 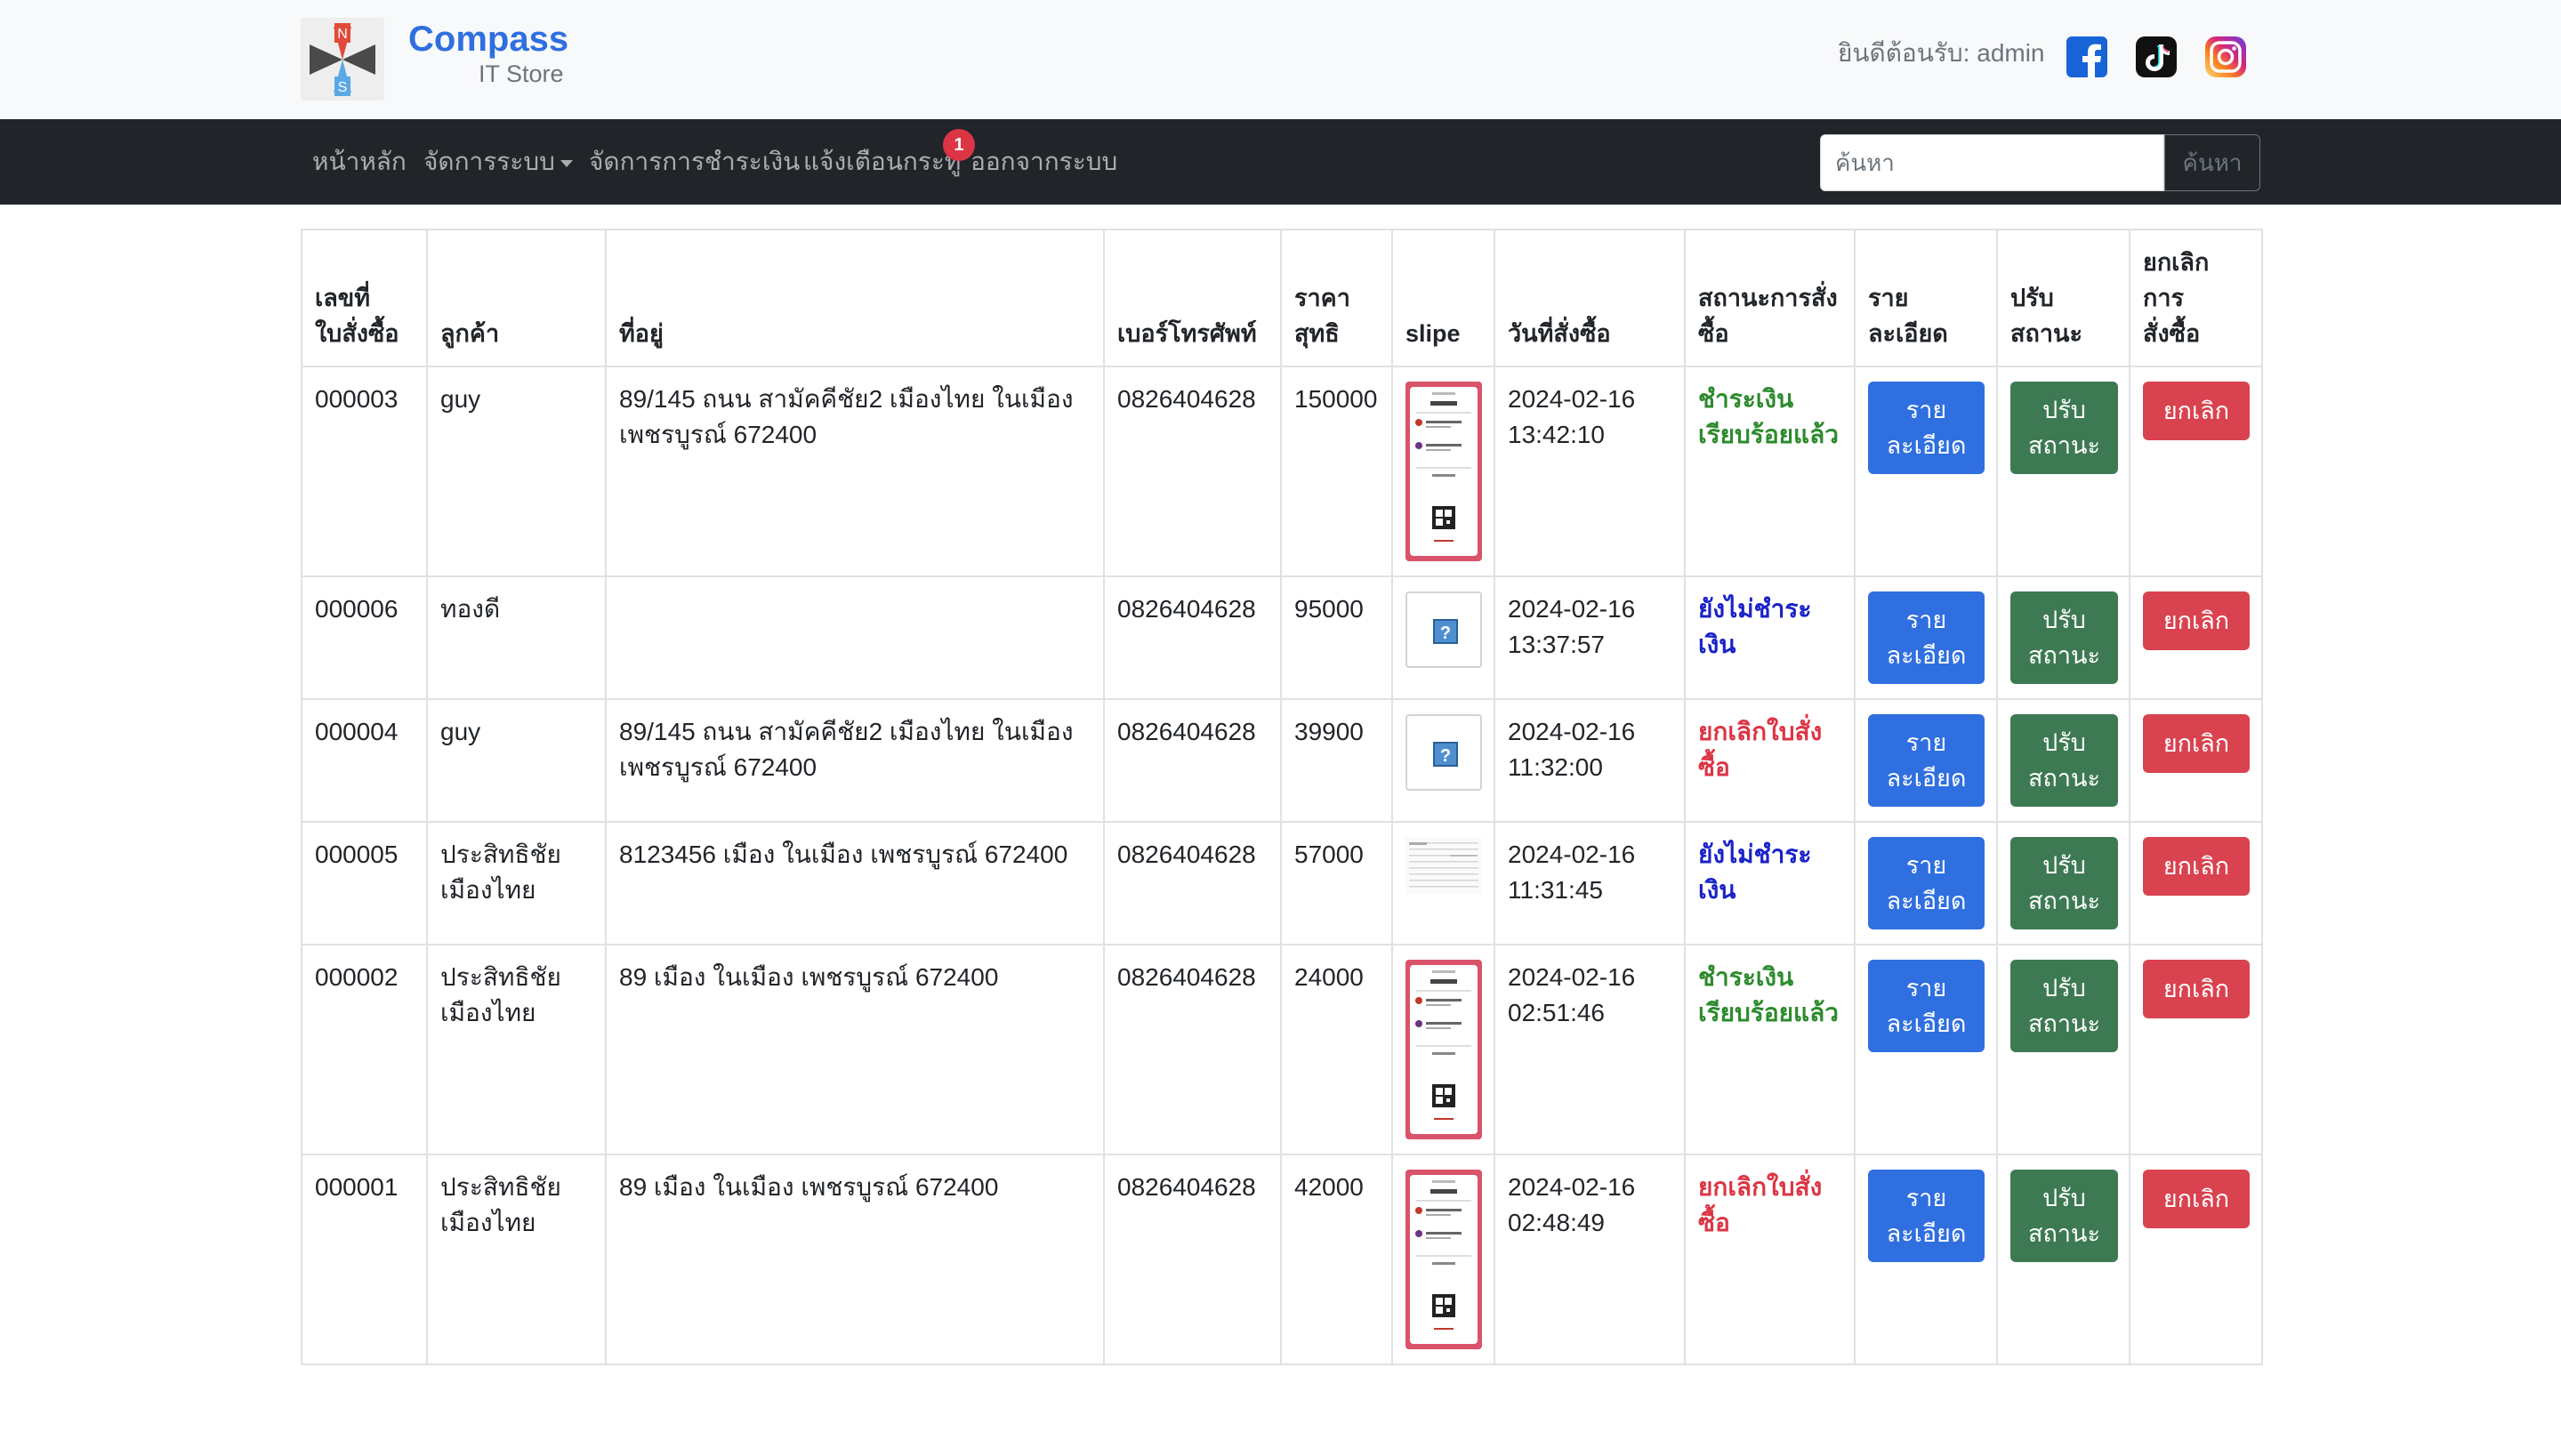 What do you see at coordinates (2087, 57) in the screenshot?
I see `facebook-icon` at bounding box center [2087, 57].